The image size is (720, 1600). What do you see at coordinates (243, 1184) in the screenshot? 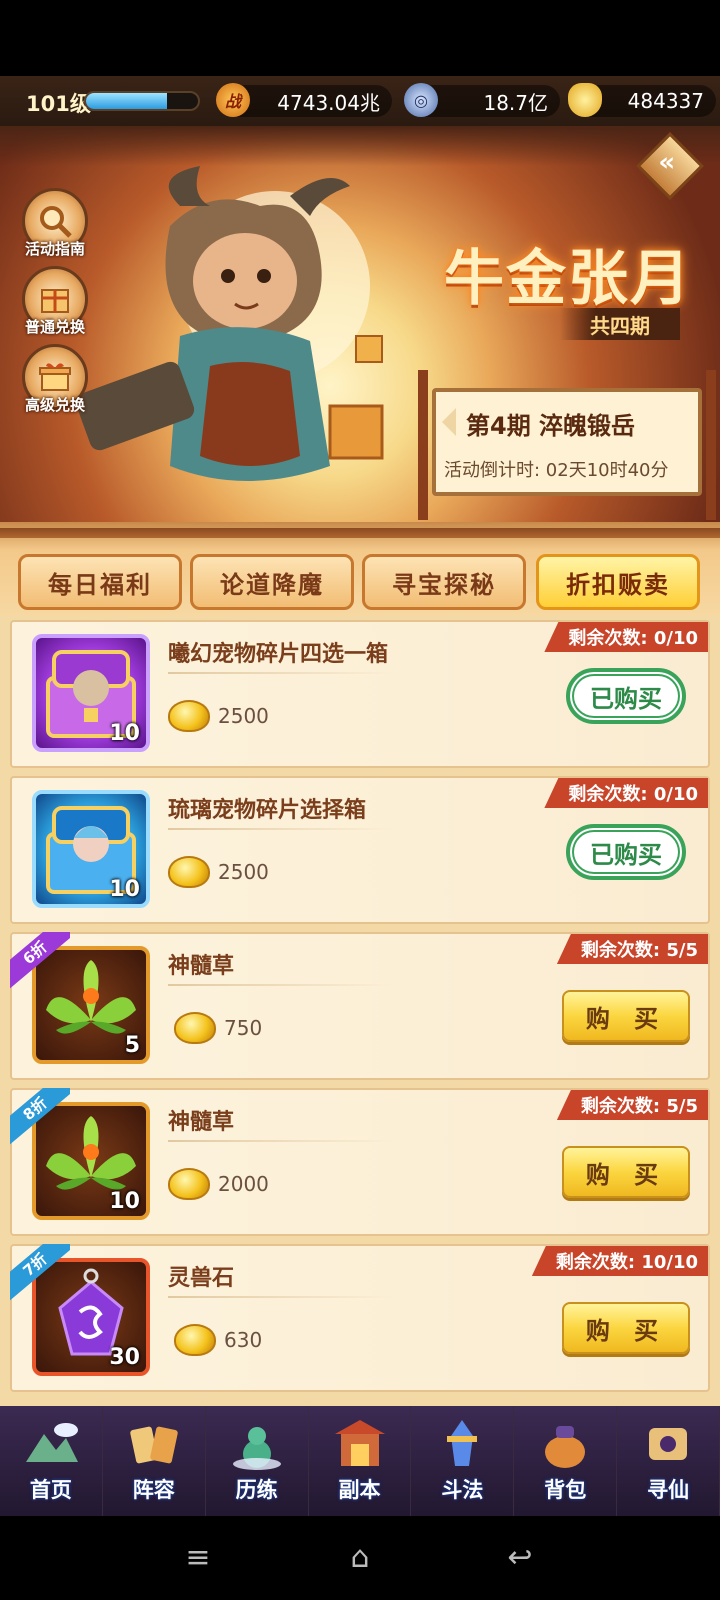
I see `price-value: 2000` at bounding box center [243, 1184].